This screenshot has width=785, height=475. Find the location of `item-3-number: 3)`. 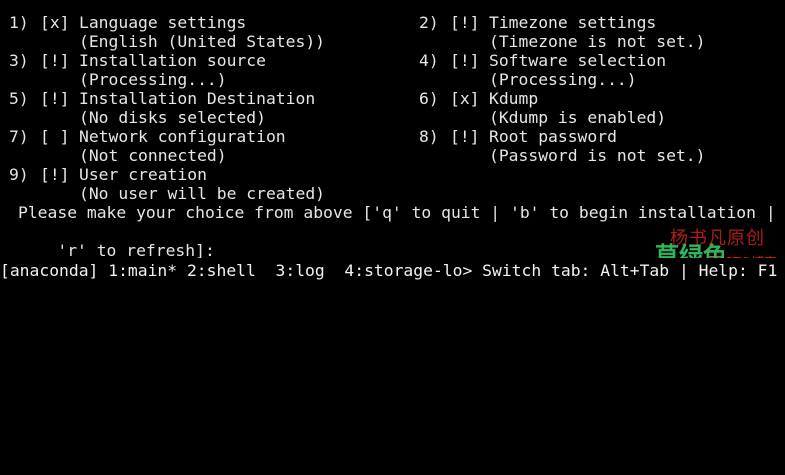

item-3-number: 3) is located at coordinates (19, 60).